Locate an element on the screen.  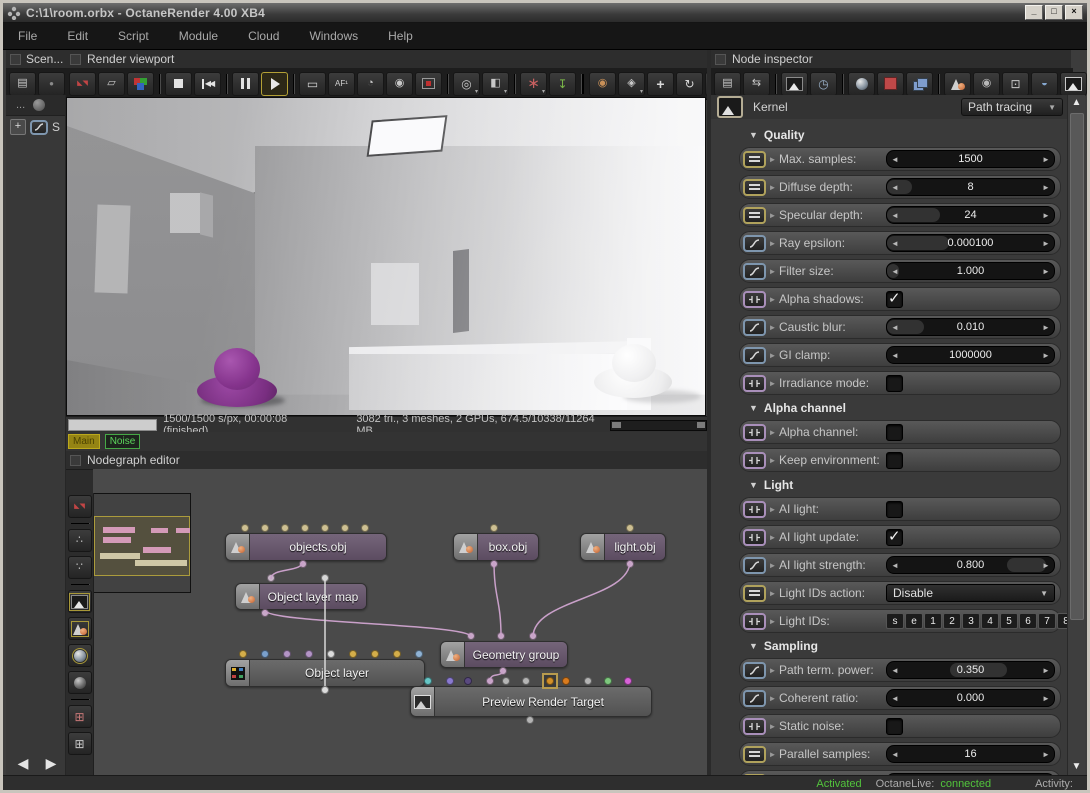
camera-motion-blur-icon: ◔ is located at coordinates (370, 83).